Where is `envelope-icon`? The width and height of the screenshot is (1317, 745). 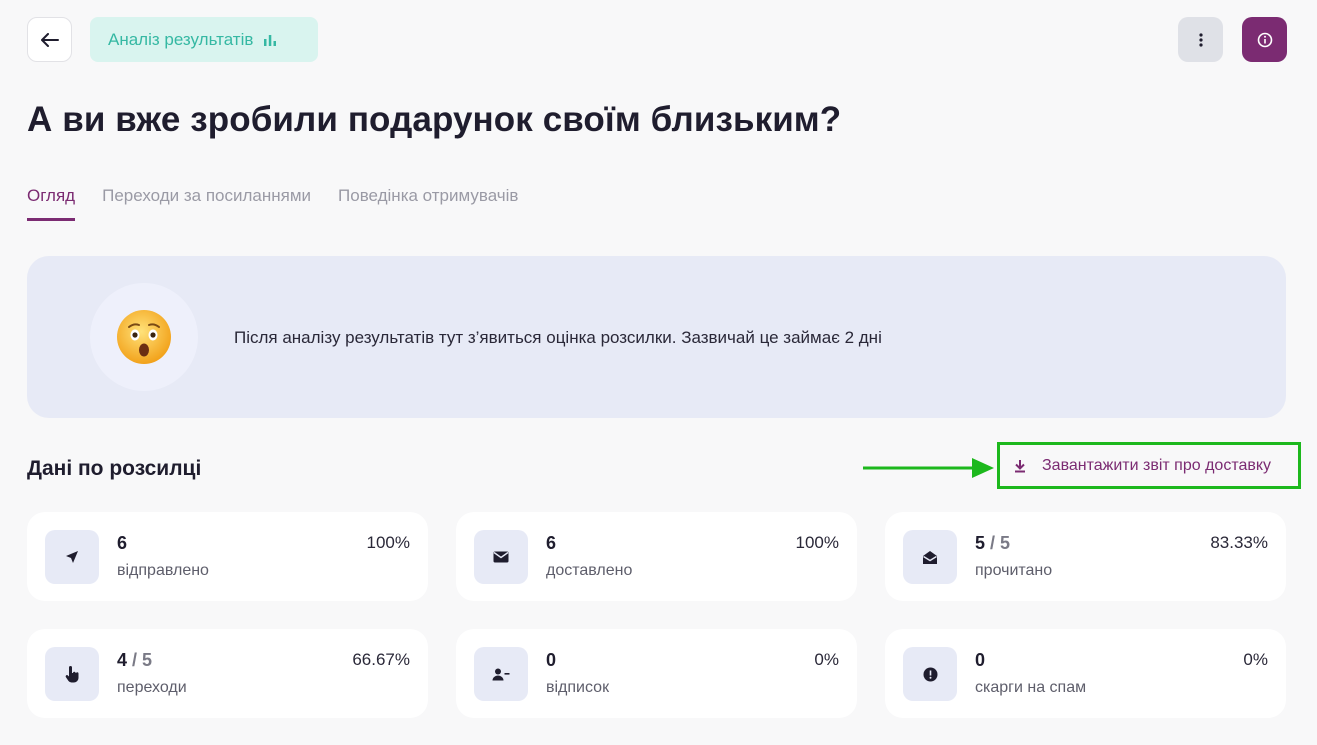 envelope-icon is located at coordinates (501, 557).